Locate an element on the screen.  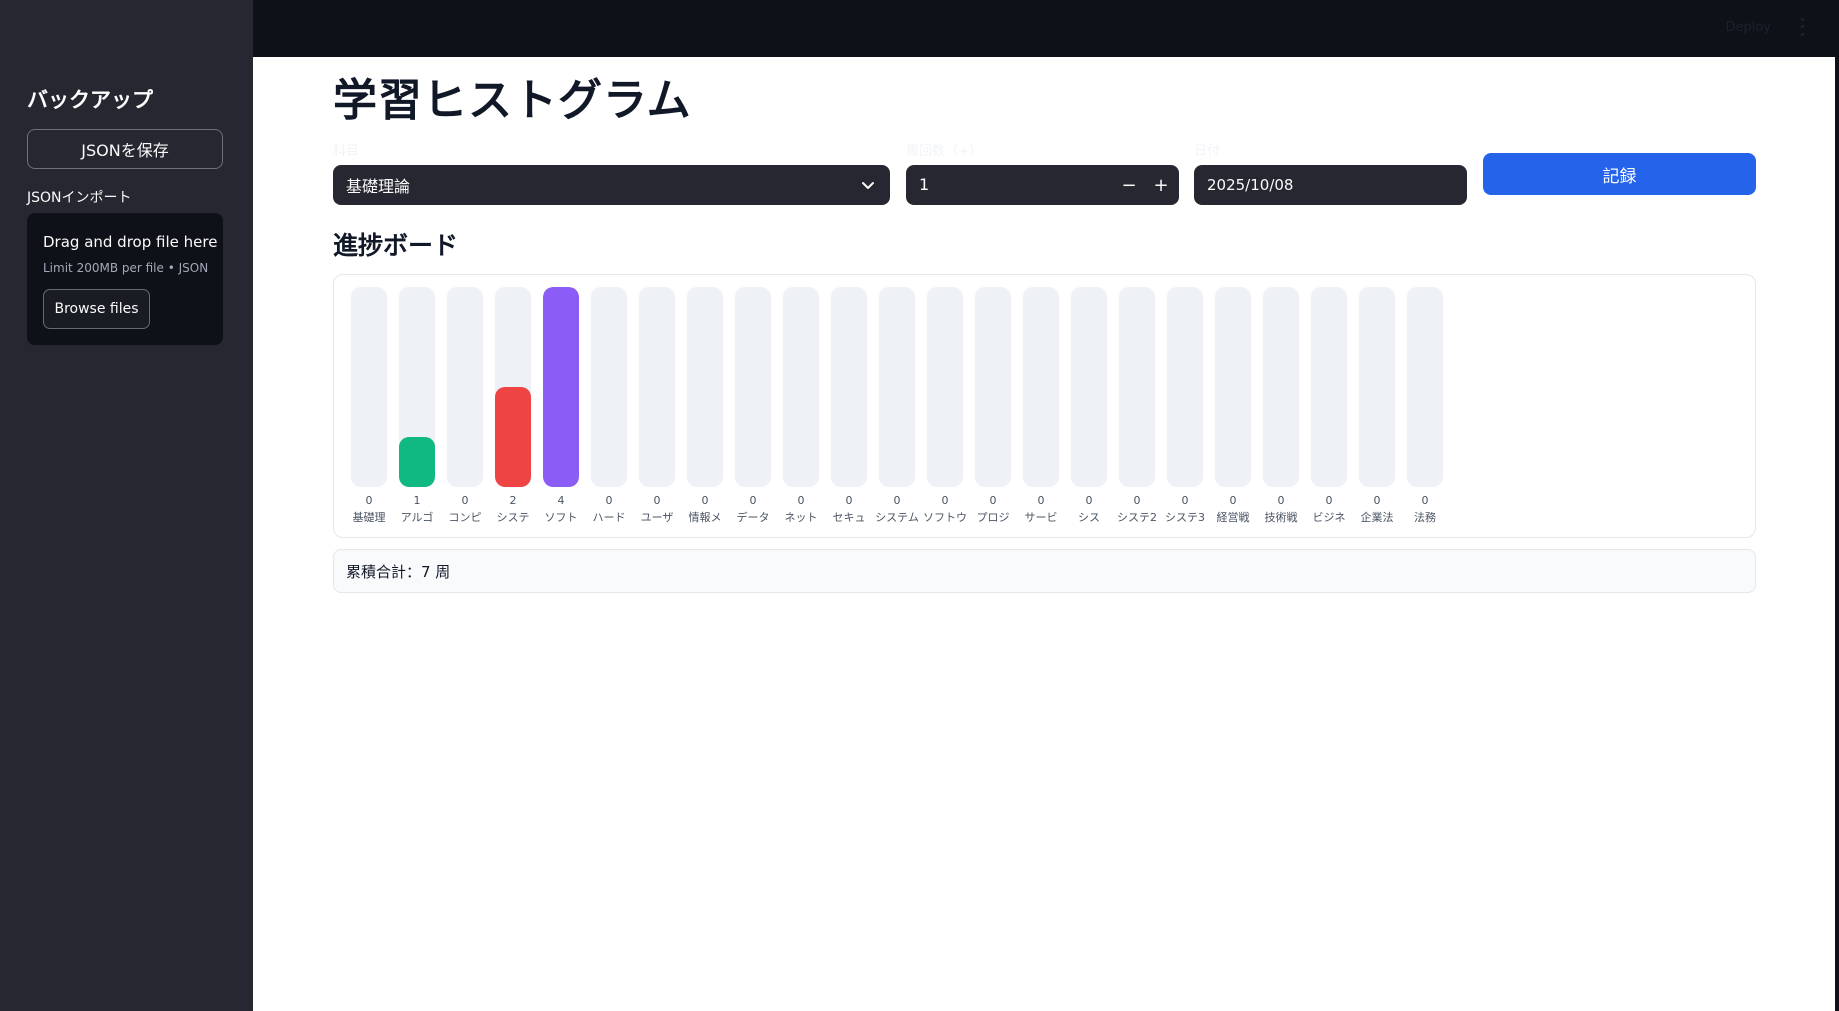
bar-column: 0 ユーザ is located at coordinates (657, 407).